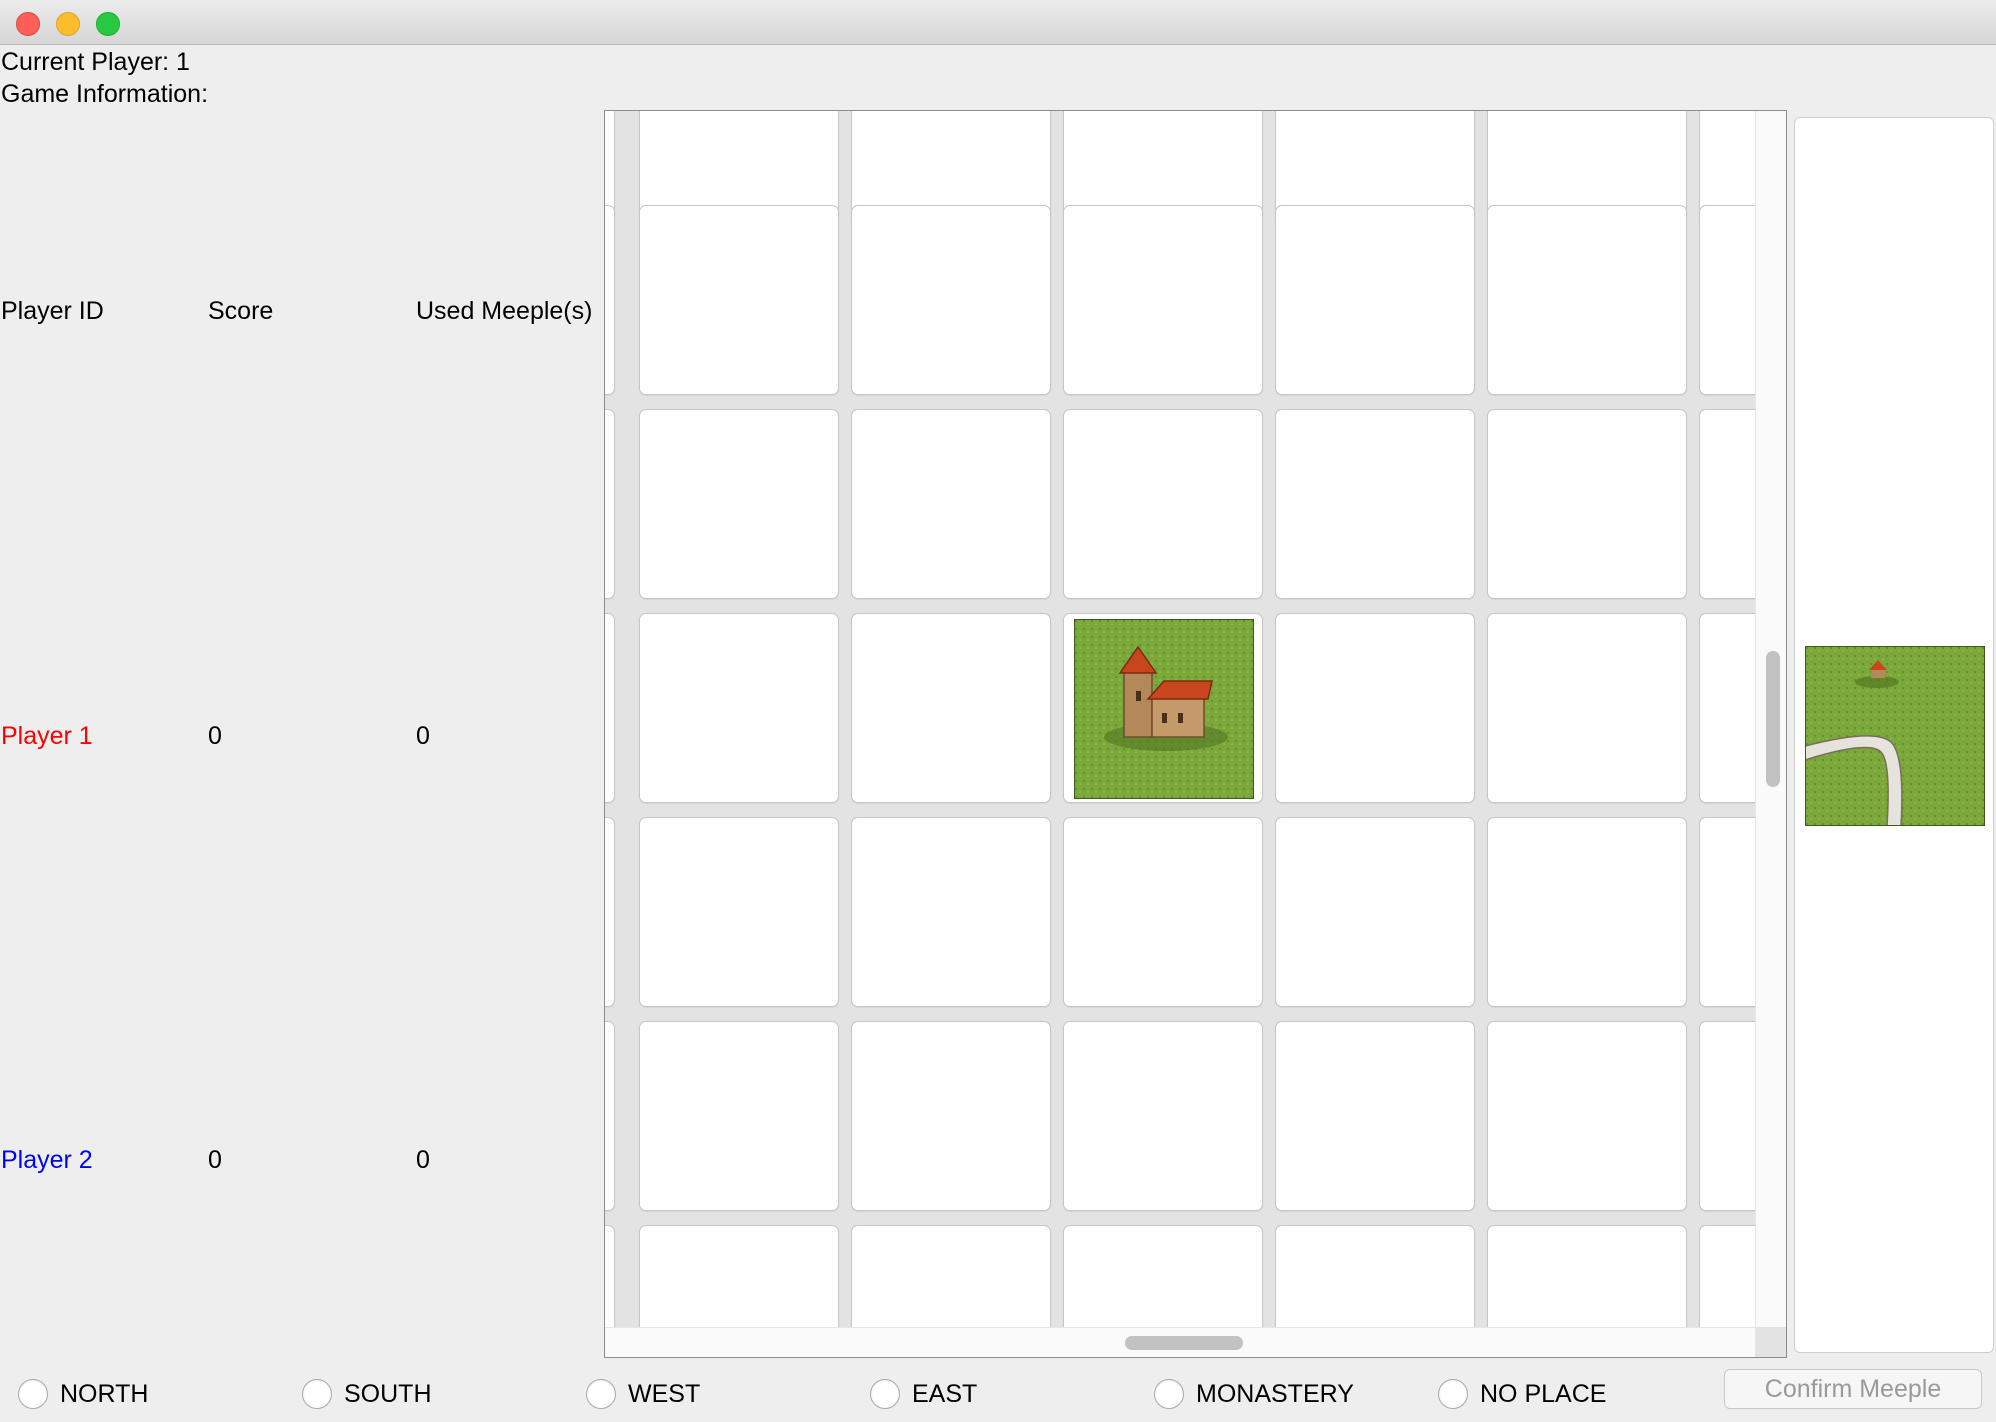  I want to click on radio-label: MONASTERY, so click(1275, 1394).